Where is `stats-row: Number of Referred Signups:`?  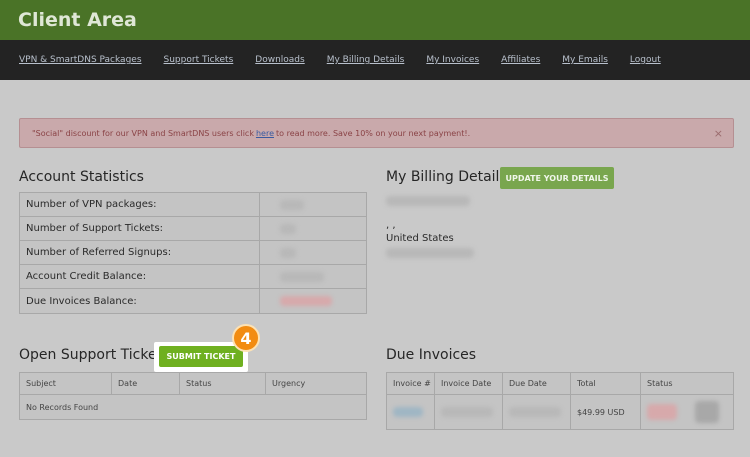
stats-row: Number of Referred Signups: is located at coordinates (193, 253).